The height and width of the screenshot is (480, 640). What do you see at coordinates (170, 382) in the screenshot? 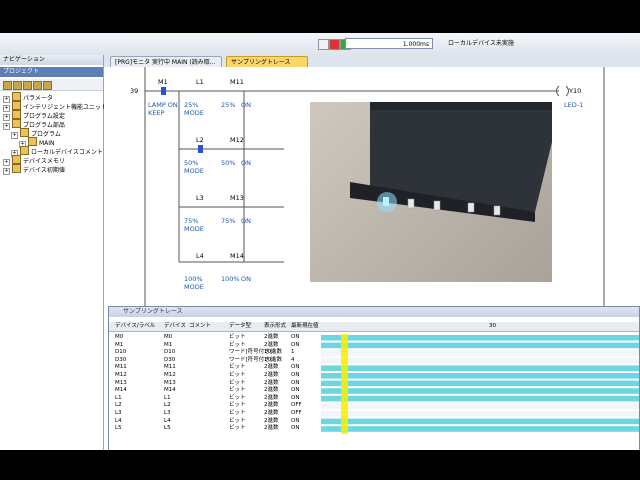
I see `trace-cell-device: M13` at bounding box center [170, 382].